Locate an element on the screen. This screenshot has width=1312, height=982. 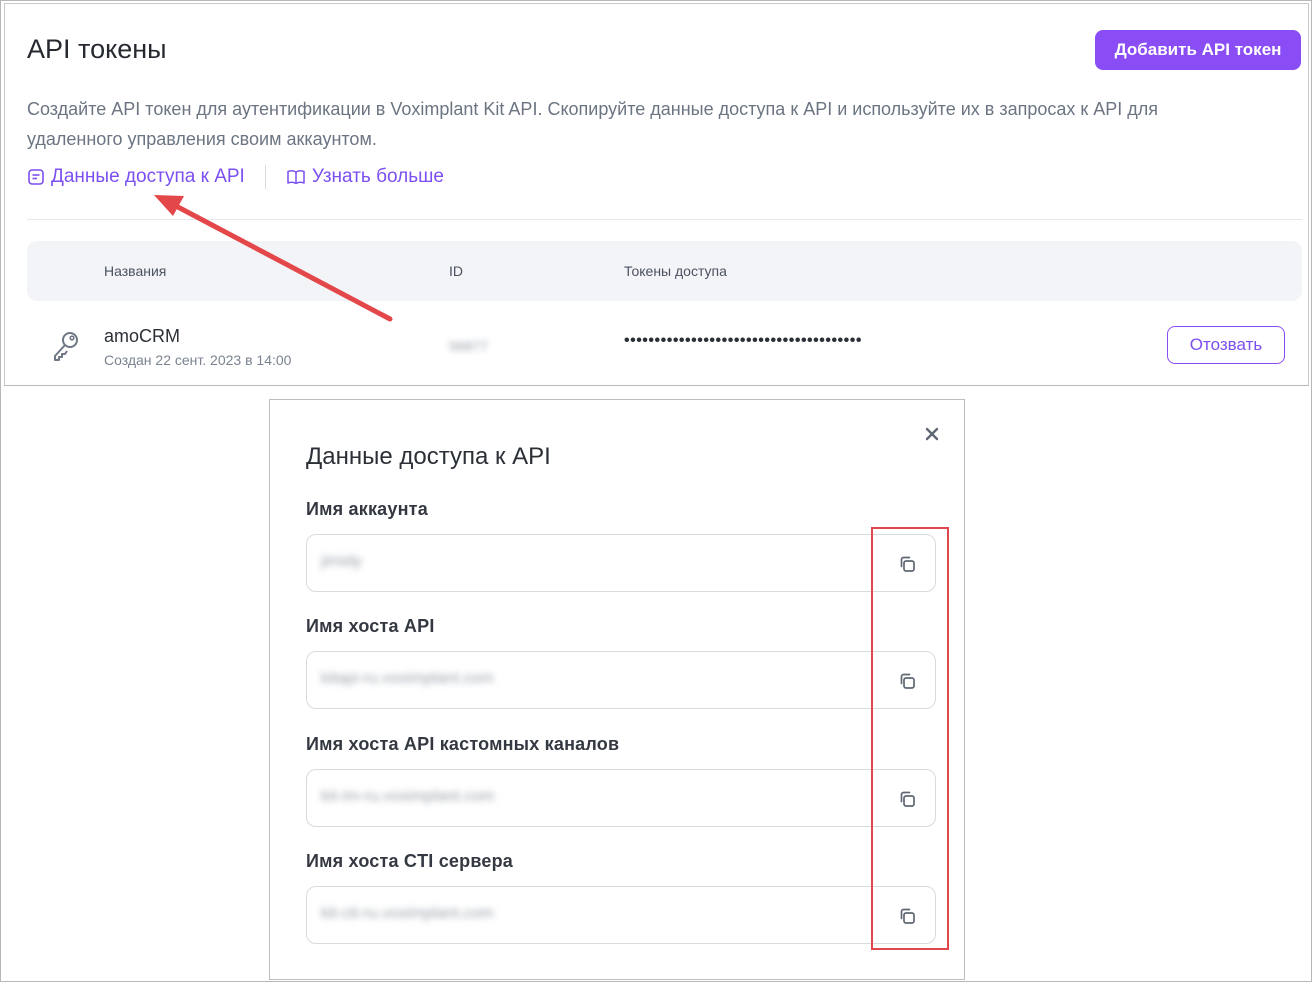
close-button is located at coordinates (932, 434).